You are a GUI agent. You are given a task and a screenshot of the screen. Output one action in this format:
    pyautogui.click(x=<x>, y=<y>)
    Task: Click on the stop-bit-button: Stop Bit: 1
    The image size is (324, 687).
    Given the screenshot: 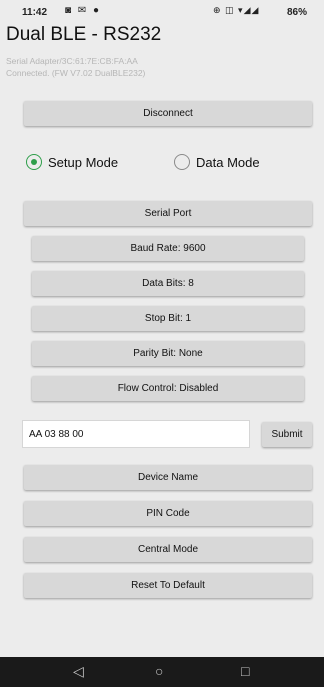 What is the action you would take?
    pyautogui.click(x=168, y=318)
    